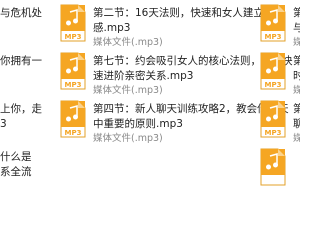  What do you see at coordinates (21, 61) in the screenshot?
I see `file-name: 你拥有一` at bounding box center [21, 61].